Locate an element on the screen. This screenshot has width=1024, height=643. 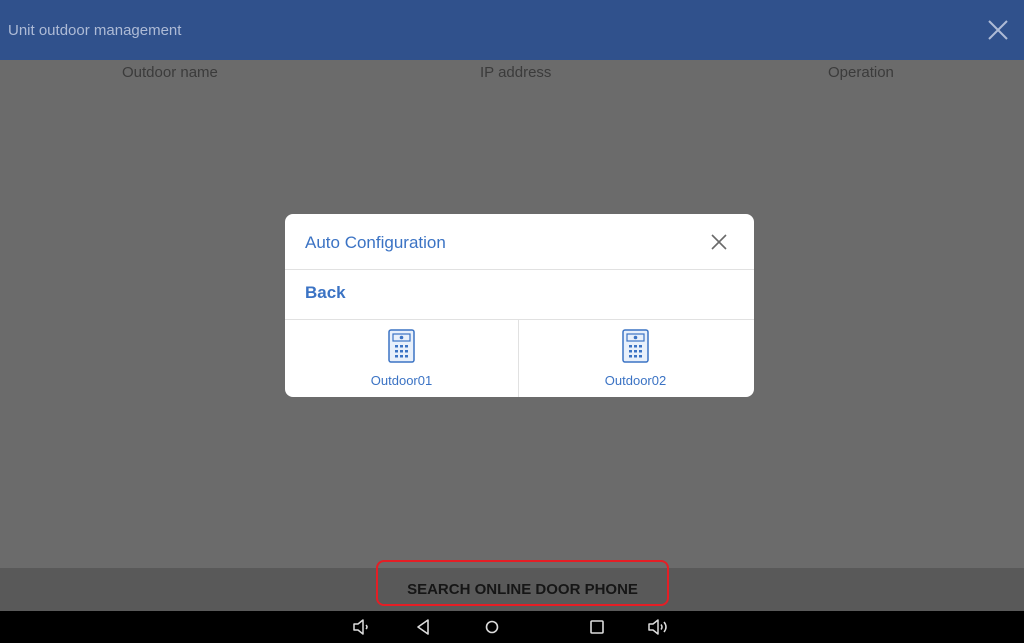
device-name: Outdoor01 is located at coordinates (401, 380).